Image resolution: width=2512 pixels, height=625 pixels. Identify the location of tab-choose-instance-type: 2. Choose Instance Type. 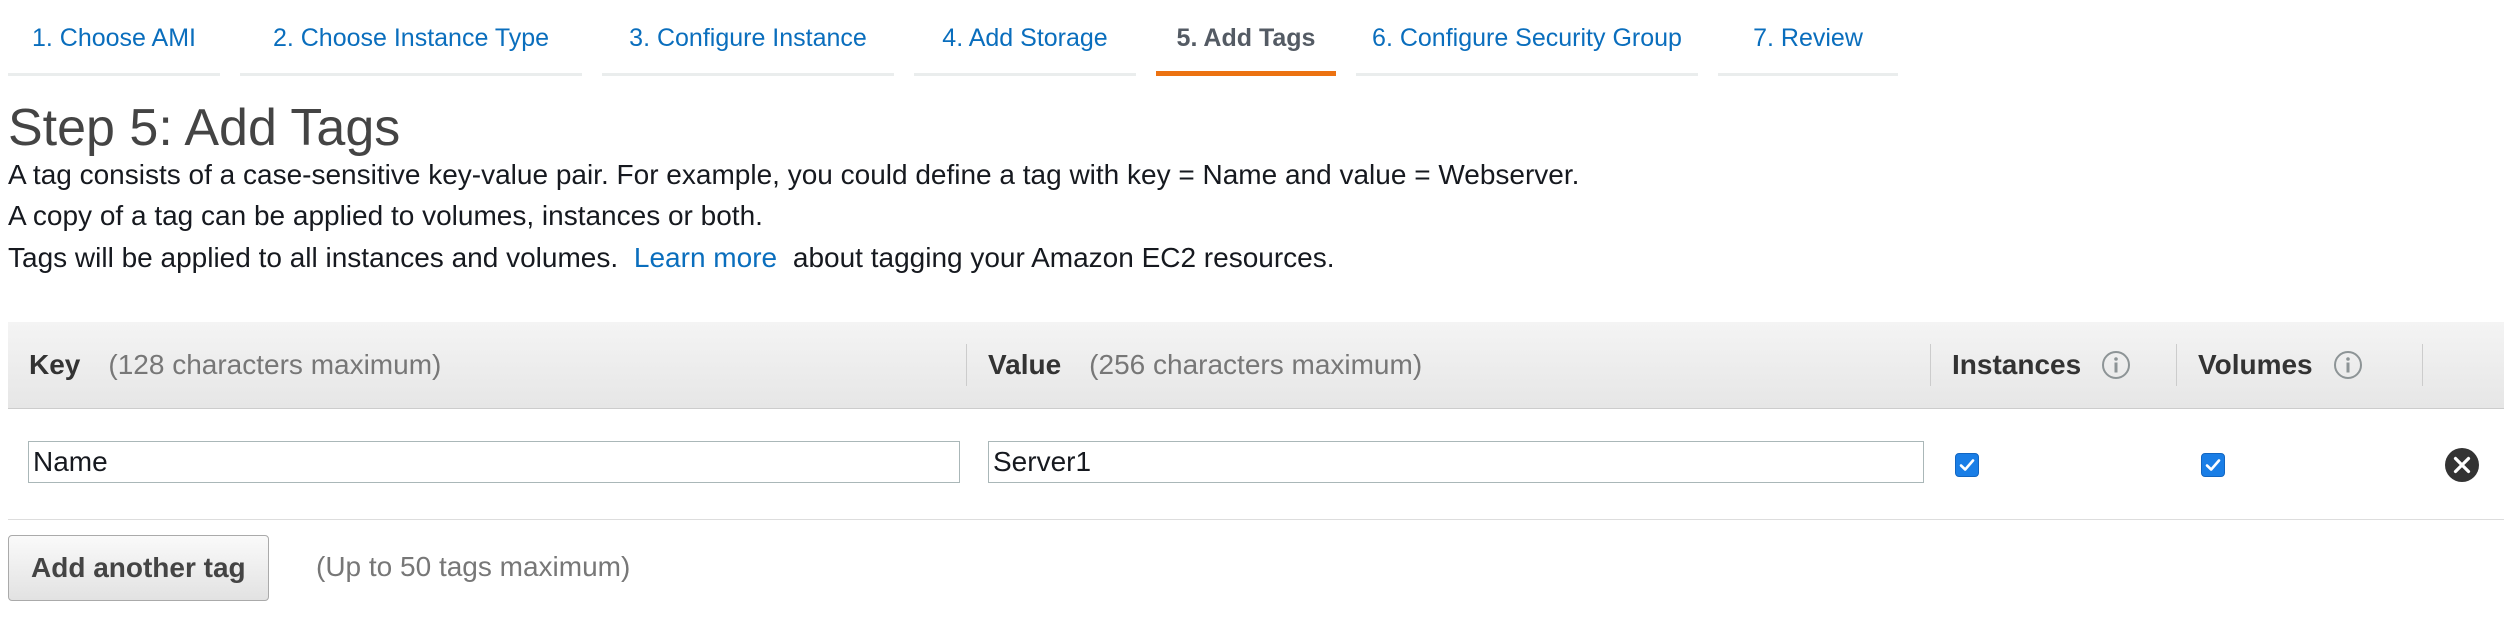
(411, 38).